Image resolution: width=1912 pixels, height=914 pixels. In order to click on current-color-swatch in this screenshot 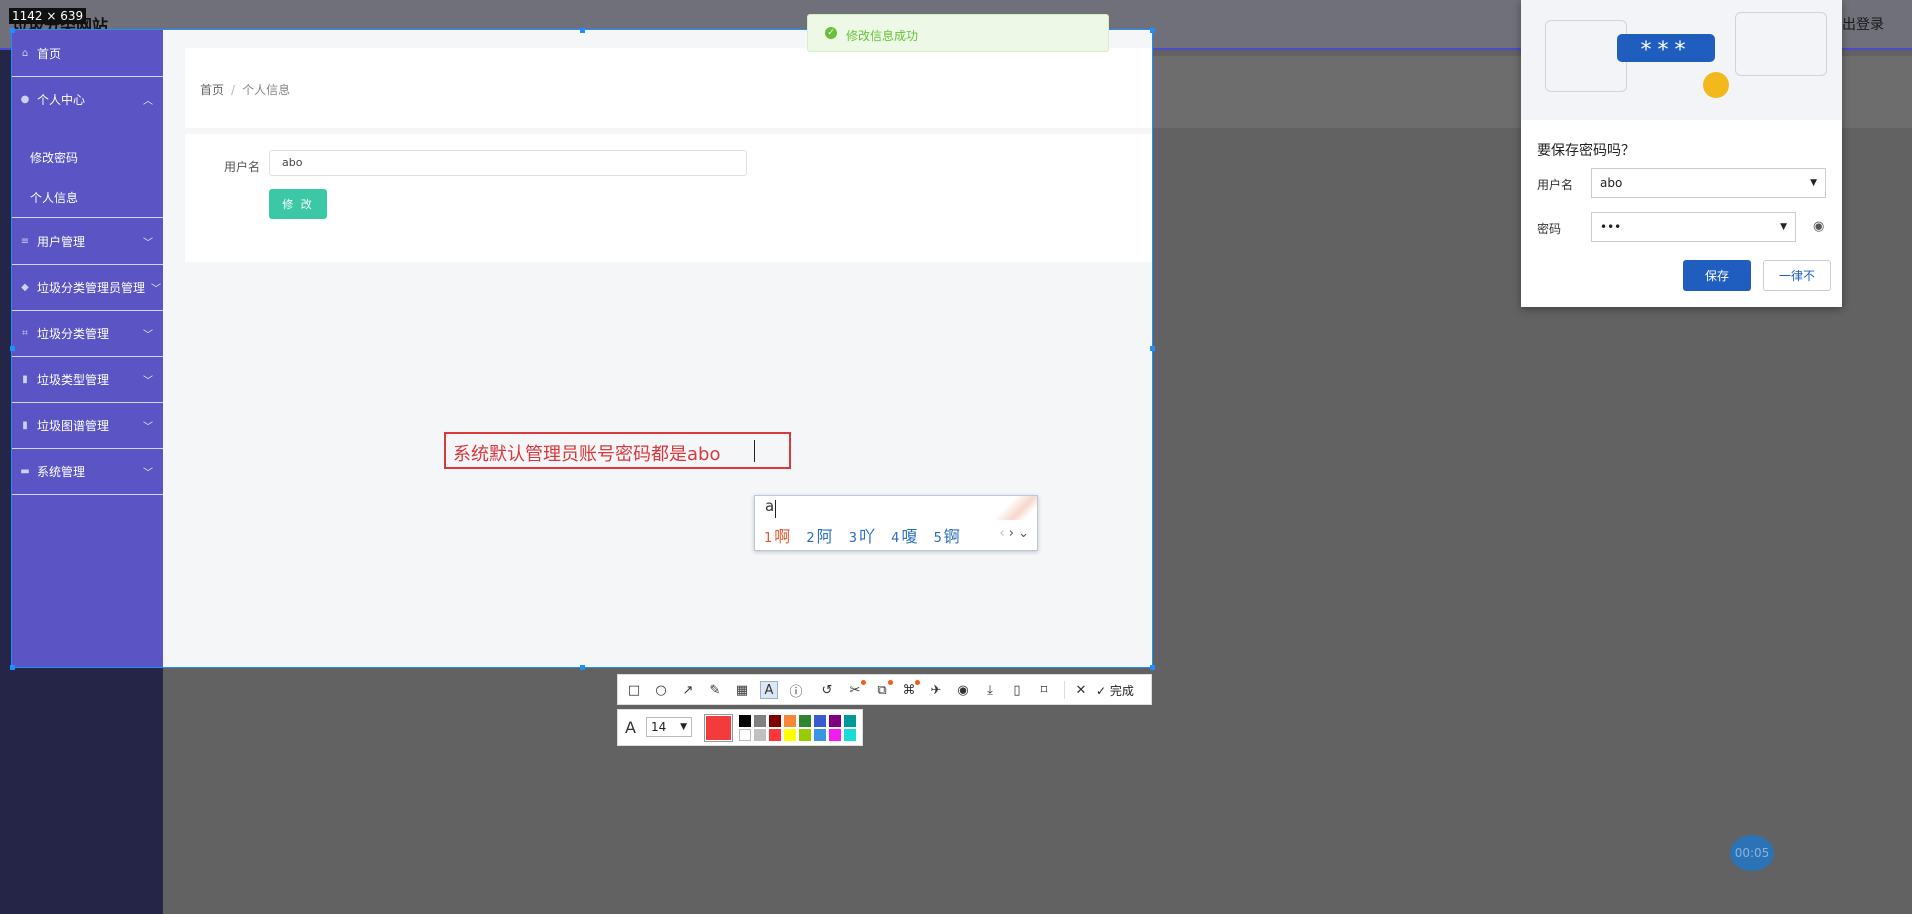, I will do `click(718, 728)`.